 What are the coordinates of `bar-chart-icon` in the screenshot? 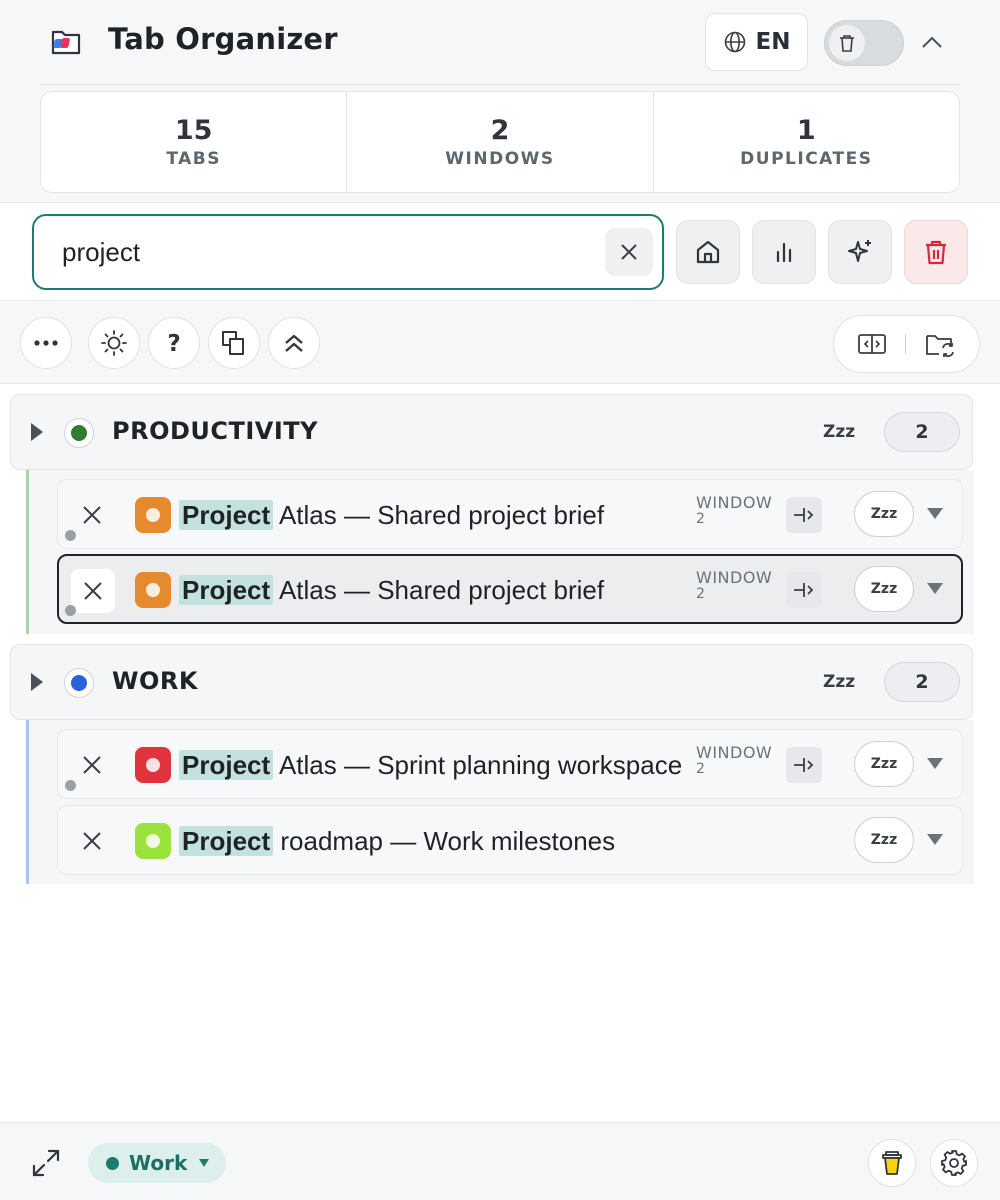 It's located at (784, 252).